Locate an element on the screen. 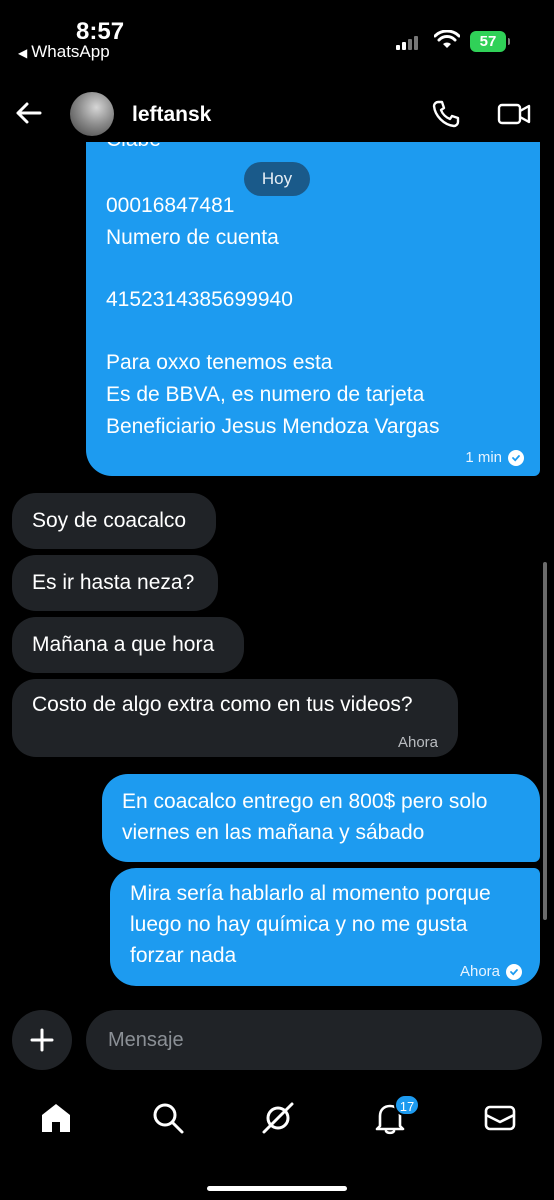  grok-icon is located at coordinates (278, 1118).